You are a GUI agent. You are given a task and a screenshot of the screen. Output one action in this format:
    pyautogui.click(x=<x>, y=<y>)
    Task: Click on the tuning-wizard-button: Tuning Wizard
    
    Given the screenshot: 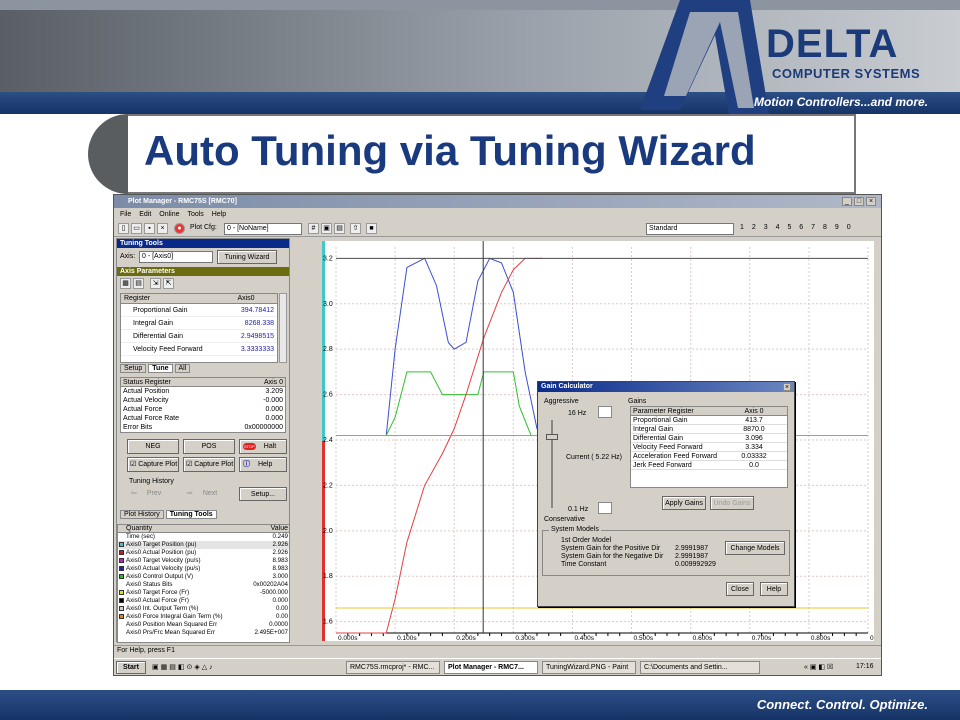 What is the action you would take?
    pyautogui.click(x=247, y=257)
    